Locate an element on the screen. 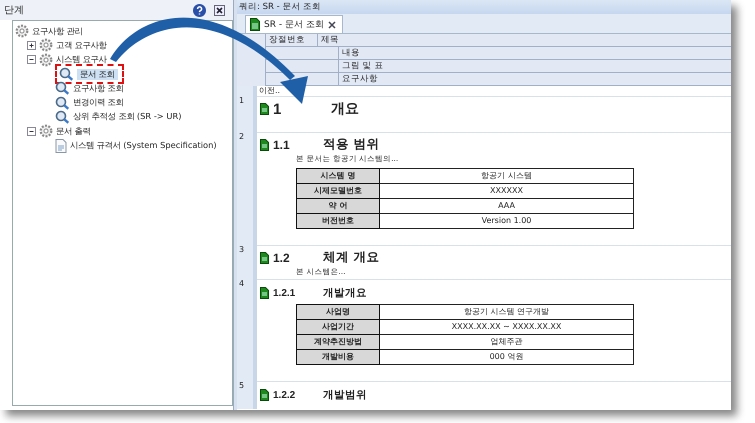  table-cell: Version 1.00 is located at coordinates (507, 221).